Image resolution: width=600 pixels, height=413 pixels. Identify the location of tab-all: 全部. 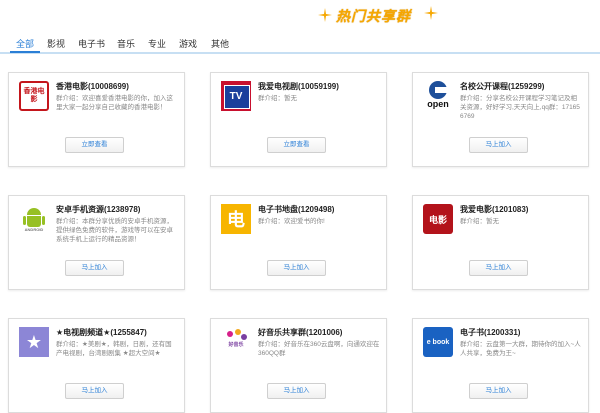
(25, 45).